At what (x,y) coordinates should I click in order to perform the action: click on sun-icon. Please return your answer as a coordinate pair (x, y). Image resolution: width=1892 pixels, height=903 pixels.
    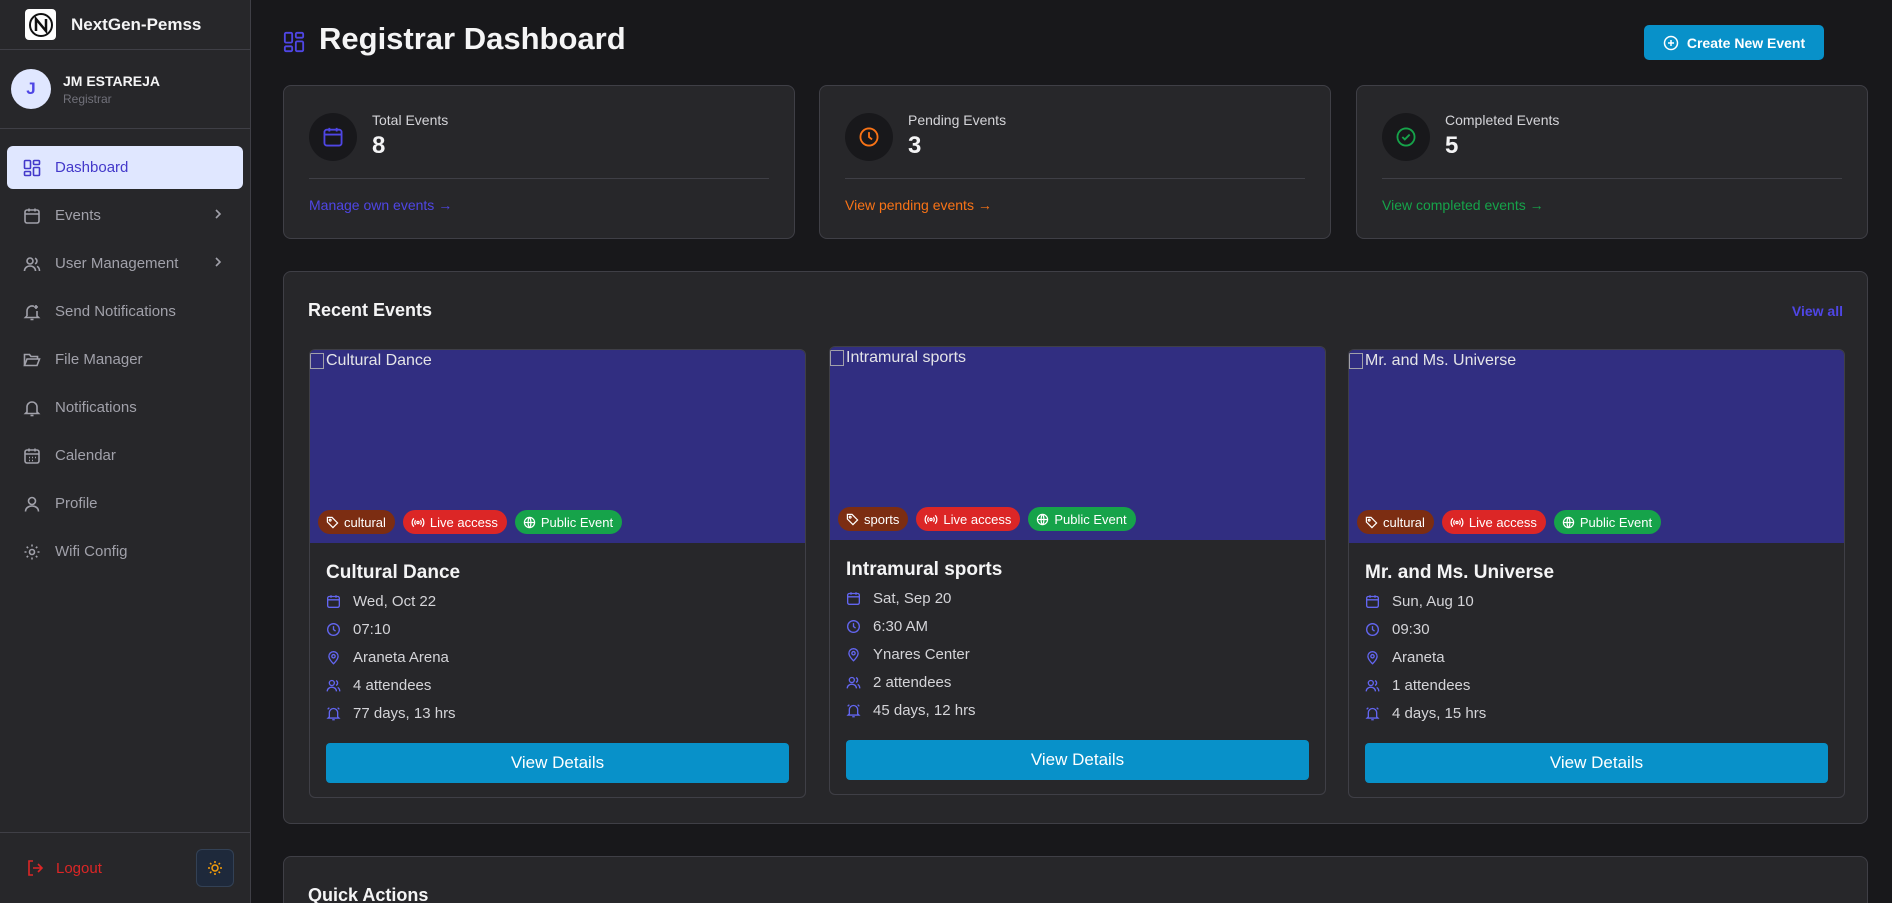
    Looking at the image, I should click on (215, 868).